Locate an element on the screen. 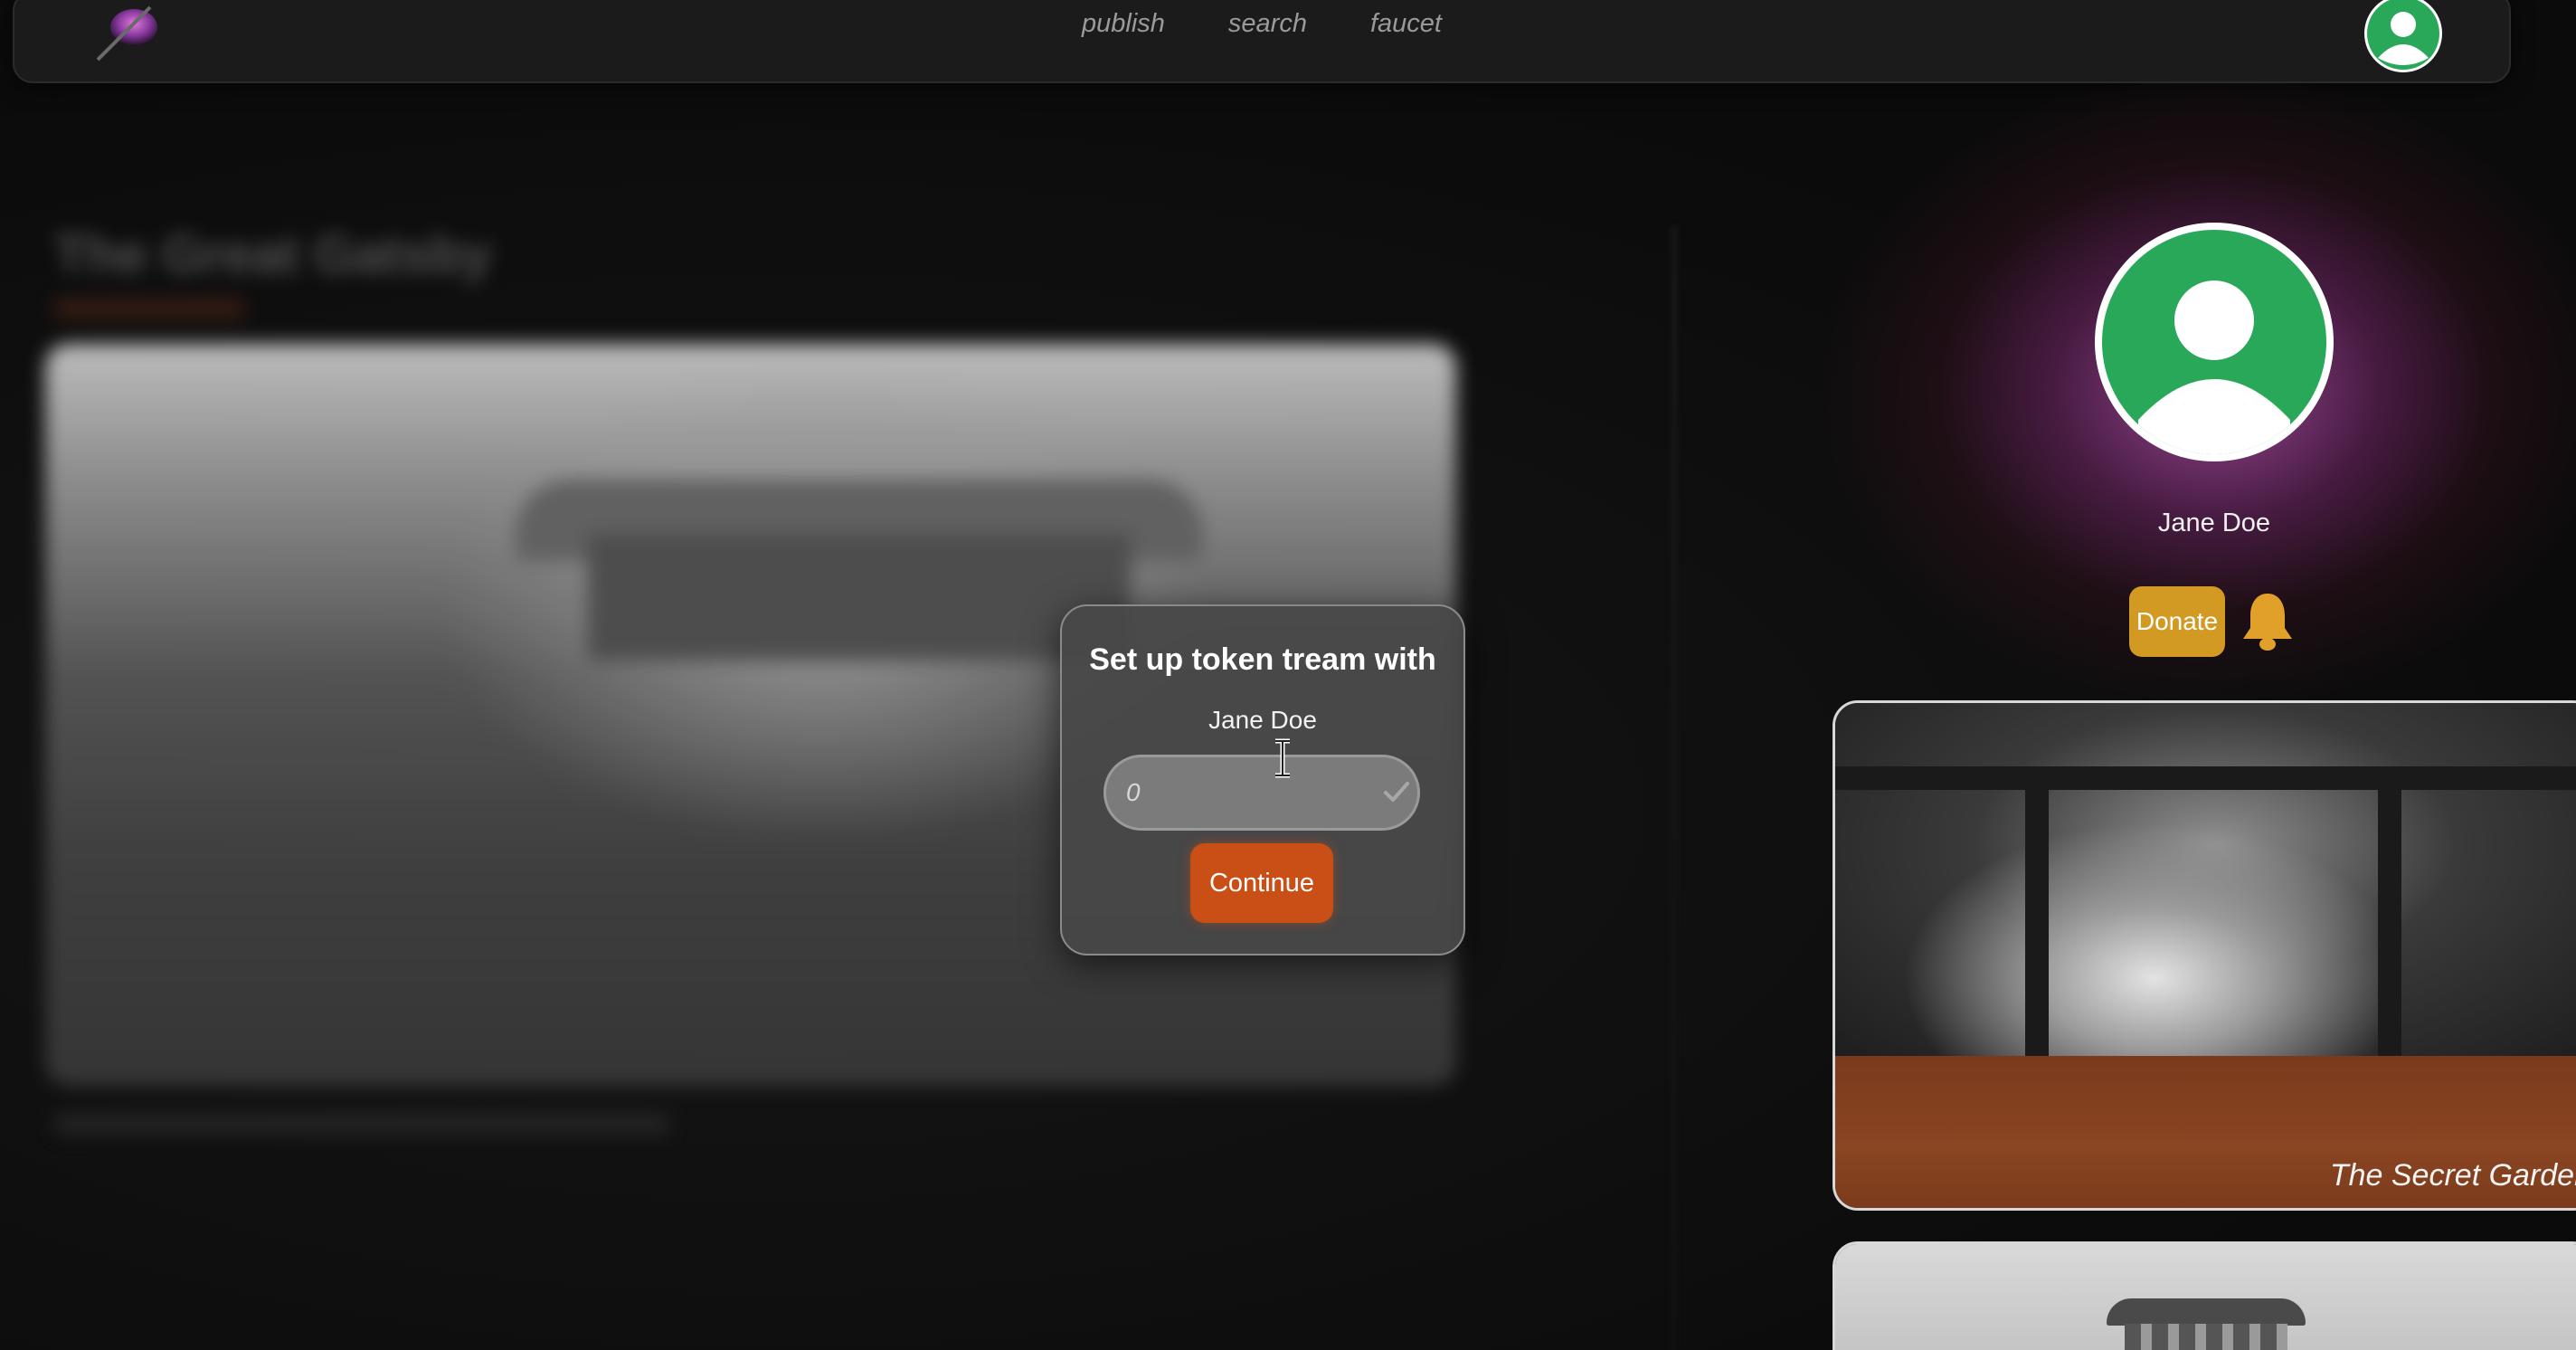 This screenshot has height=1350, width=2576. story-card: The Secret Garden is located at coordinates (2204, 956).